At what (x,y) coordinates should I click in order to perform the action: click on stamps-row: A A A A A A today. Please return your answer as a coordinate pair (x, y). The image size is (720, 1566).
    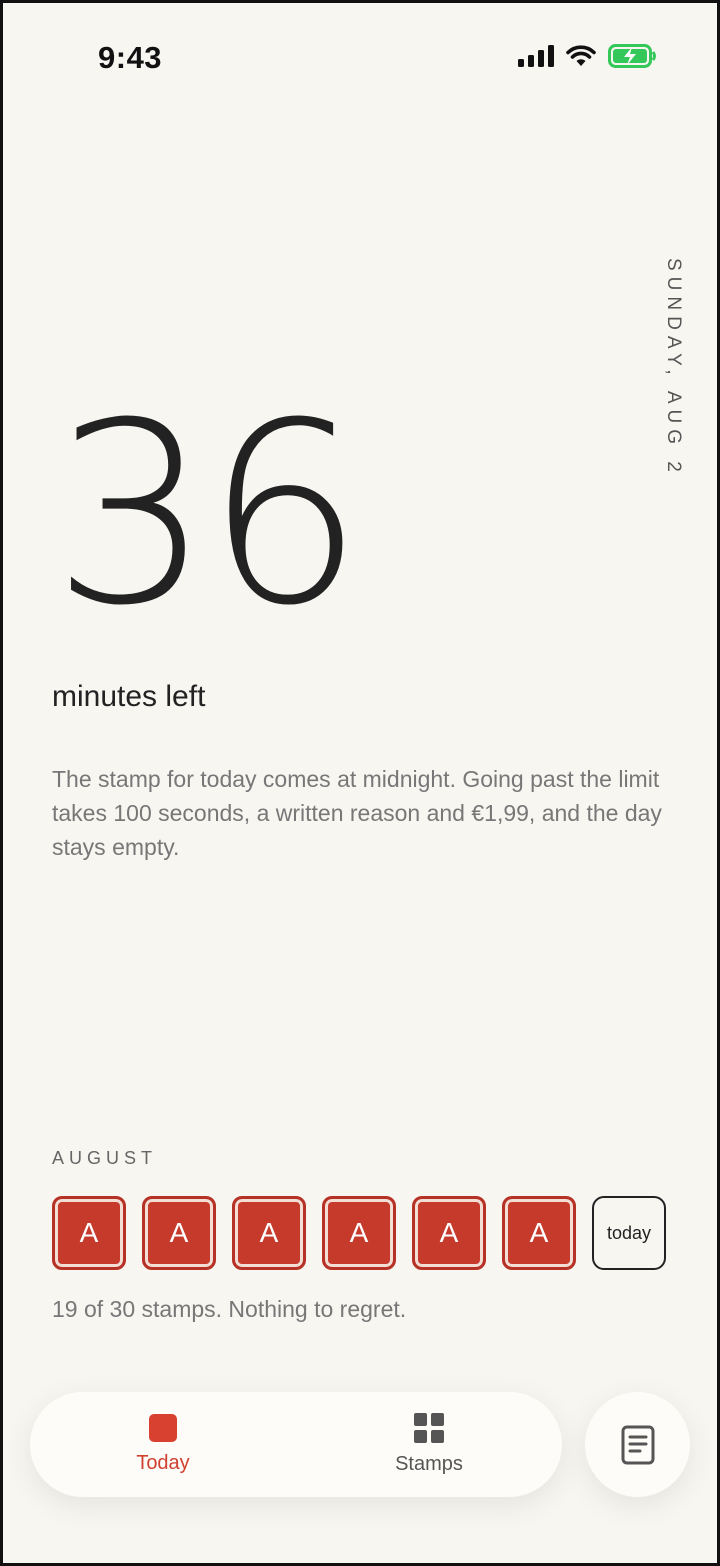
    Looking at the image, I should click on (359, 1233).